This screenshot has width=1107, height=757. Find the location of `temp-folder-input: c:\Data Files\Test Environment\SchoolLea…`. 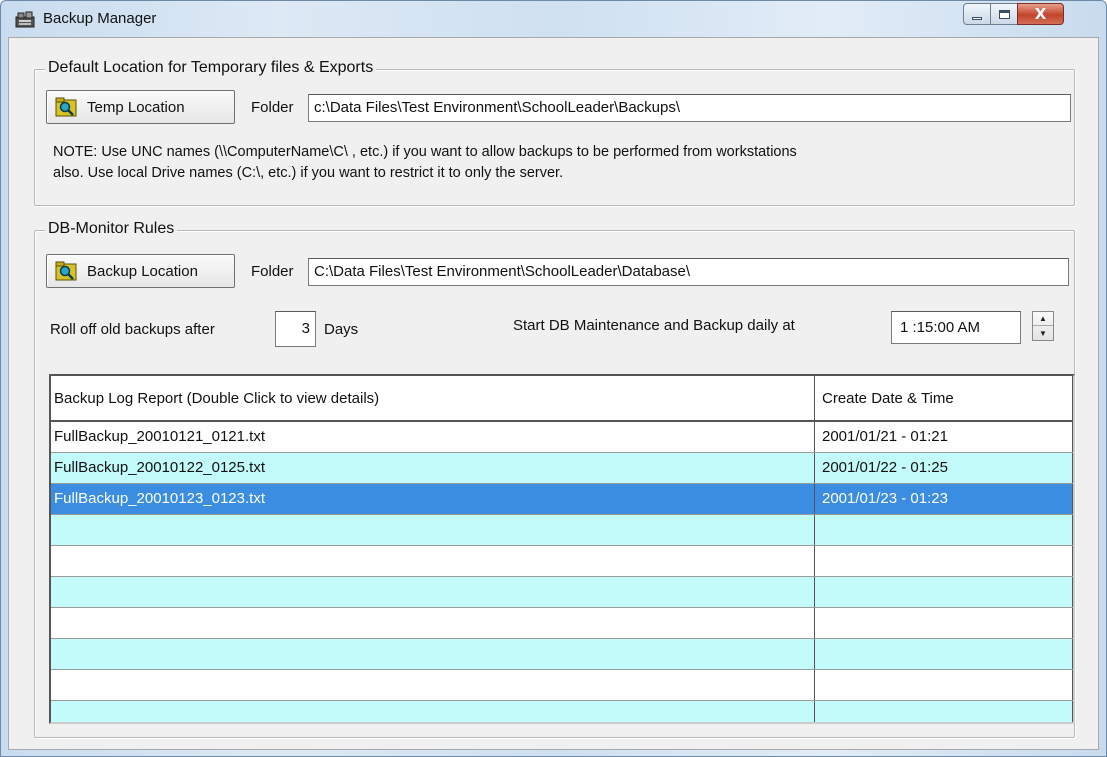

temp-folder-input: c:\Data Files\Test Environment\SchoolLea… is located at coordinates (689, 108).